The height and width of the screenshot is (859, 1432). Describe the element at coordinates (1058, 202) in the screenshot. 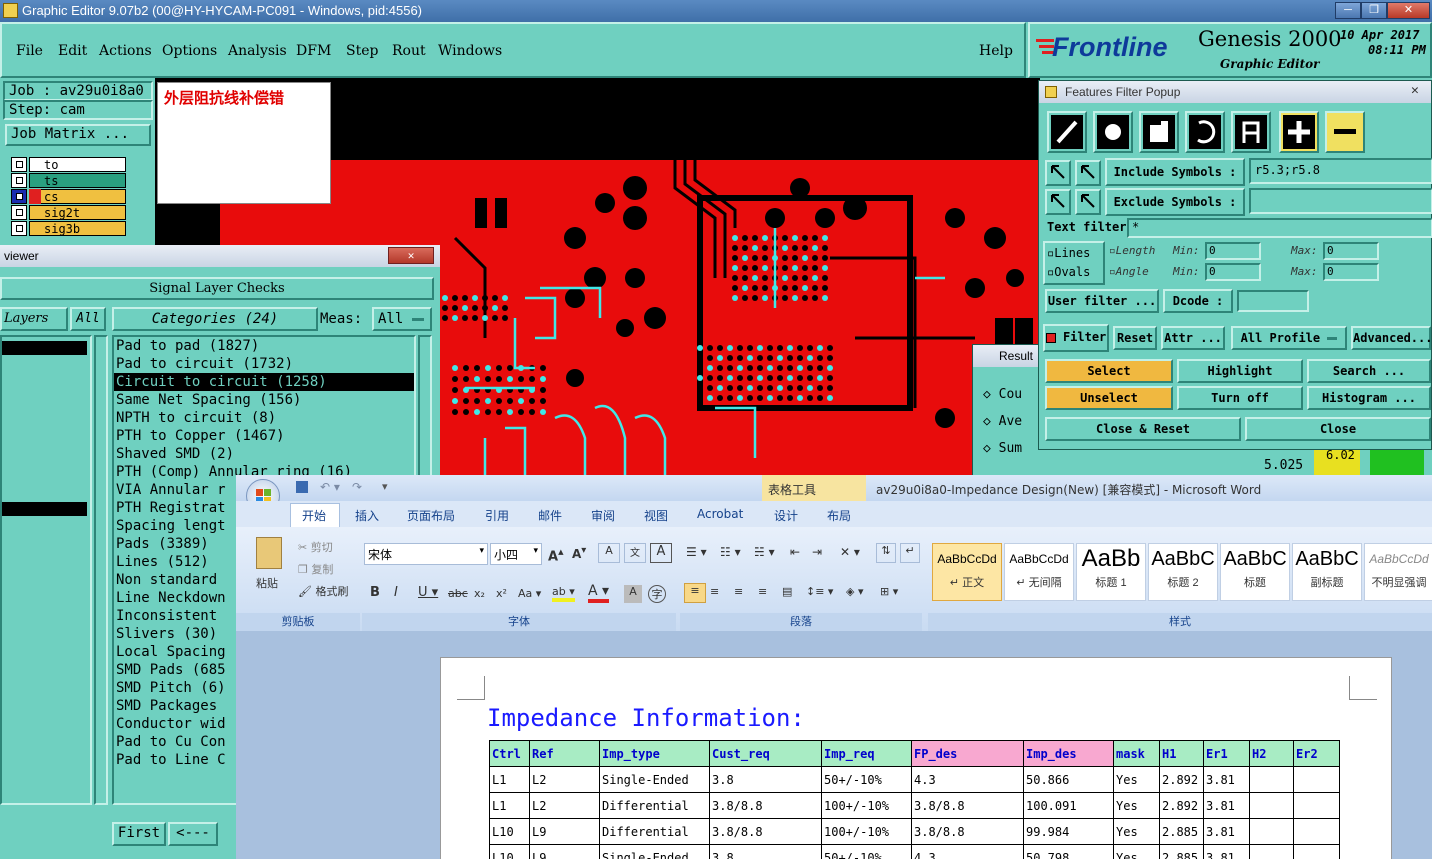

I see `exclude-pick-button` at that location.